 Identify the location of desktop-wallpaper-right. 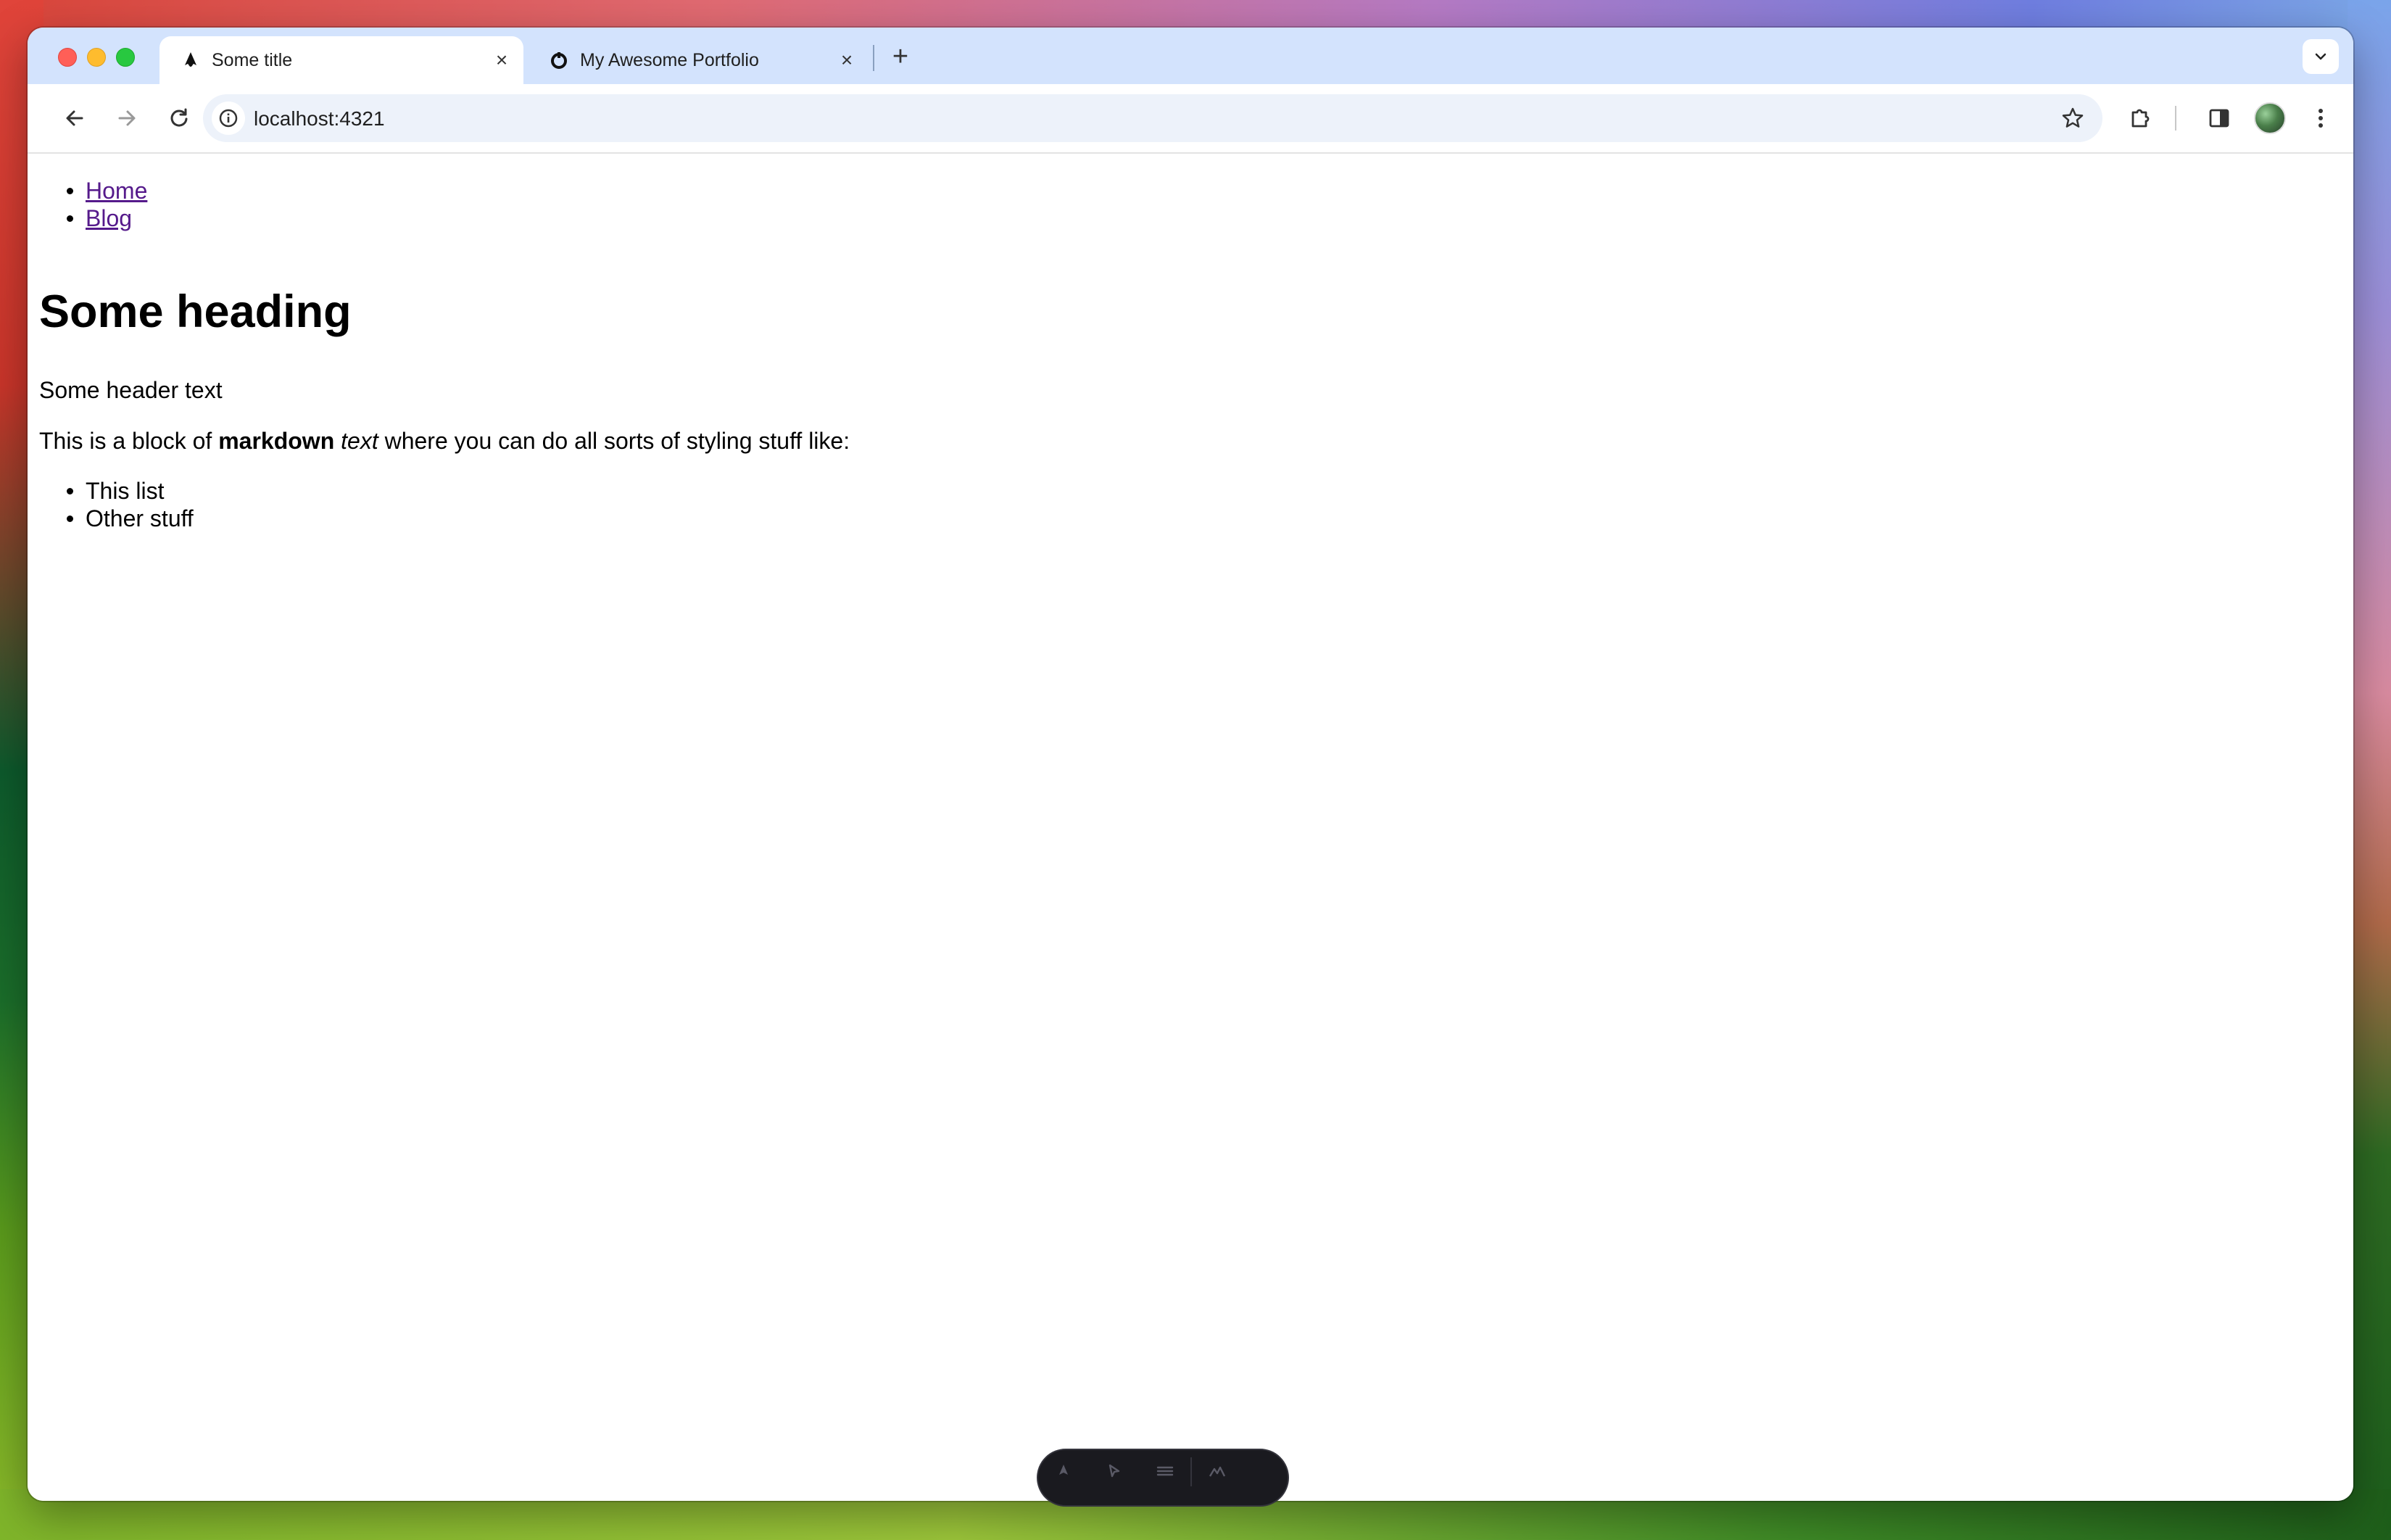
(2369, 770).